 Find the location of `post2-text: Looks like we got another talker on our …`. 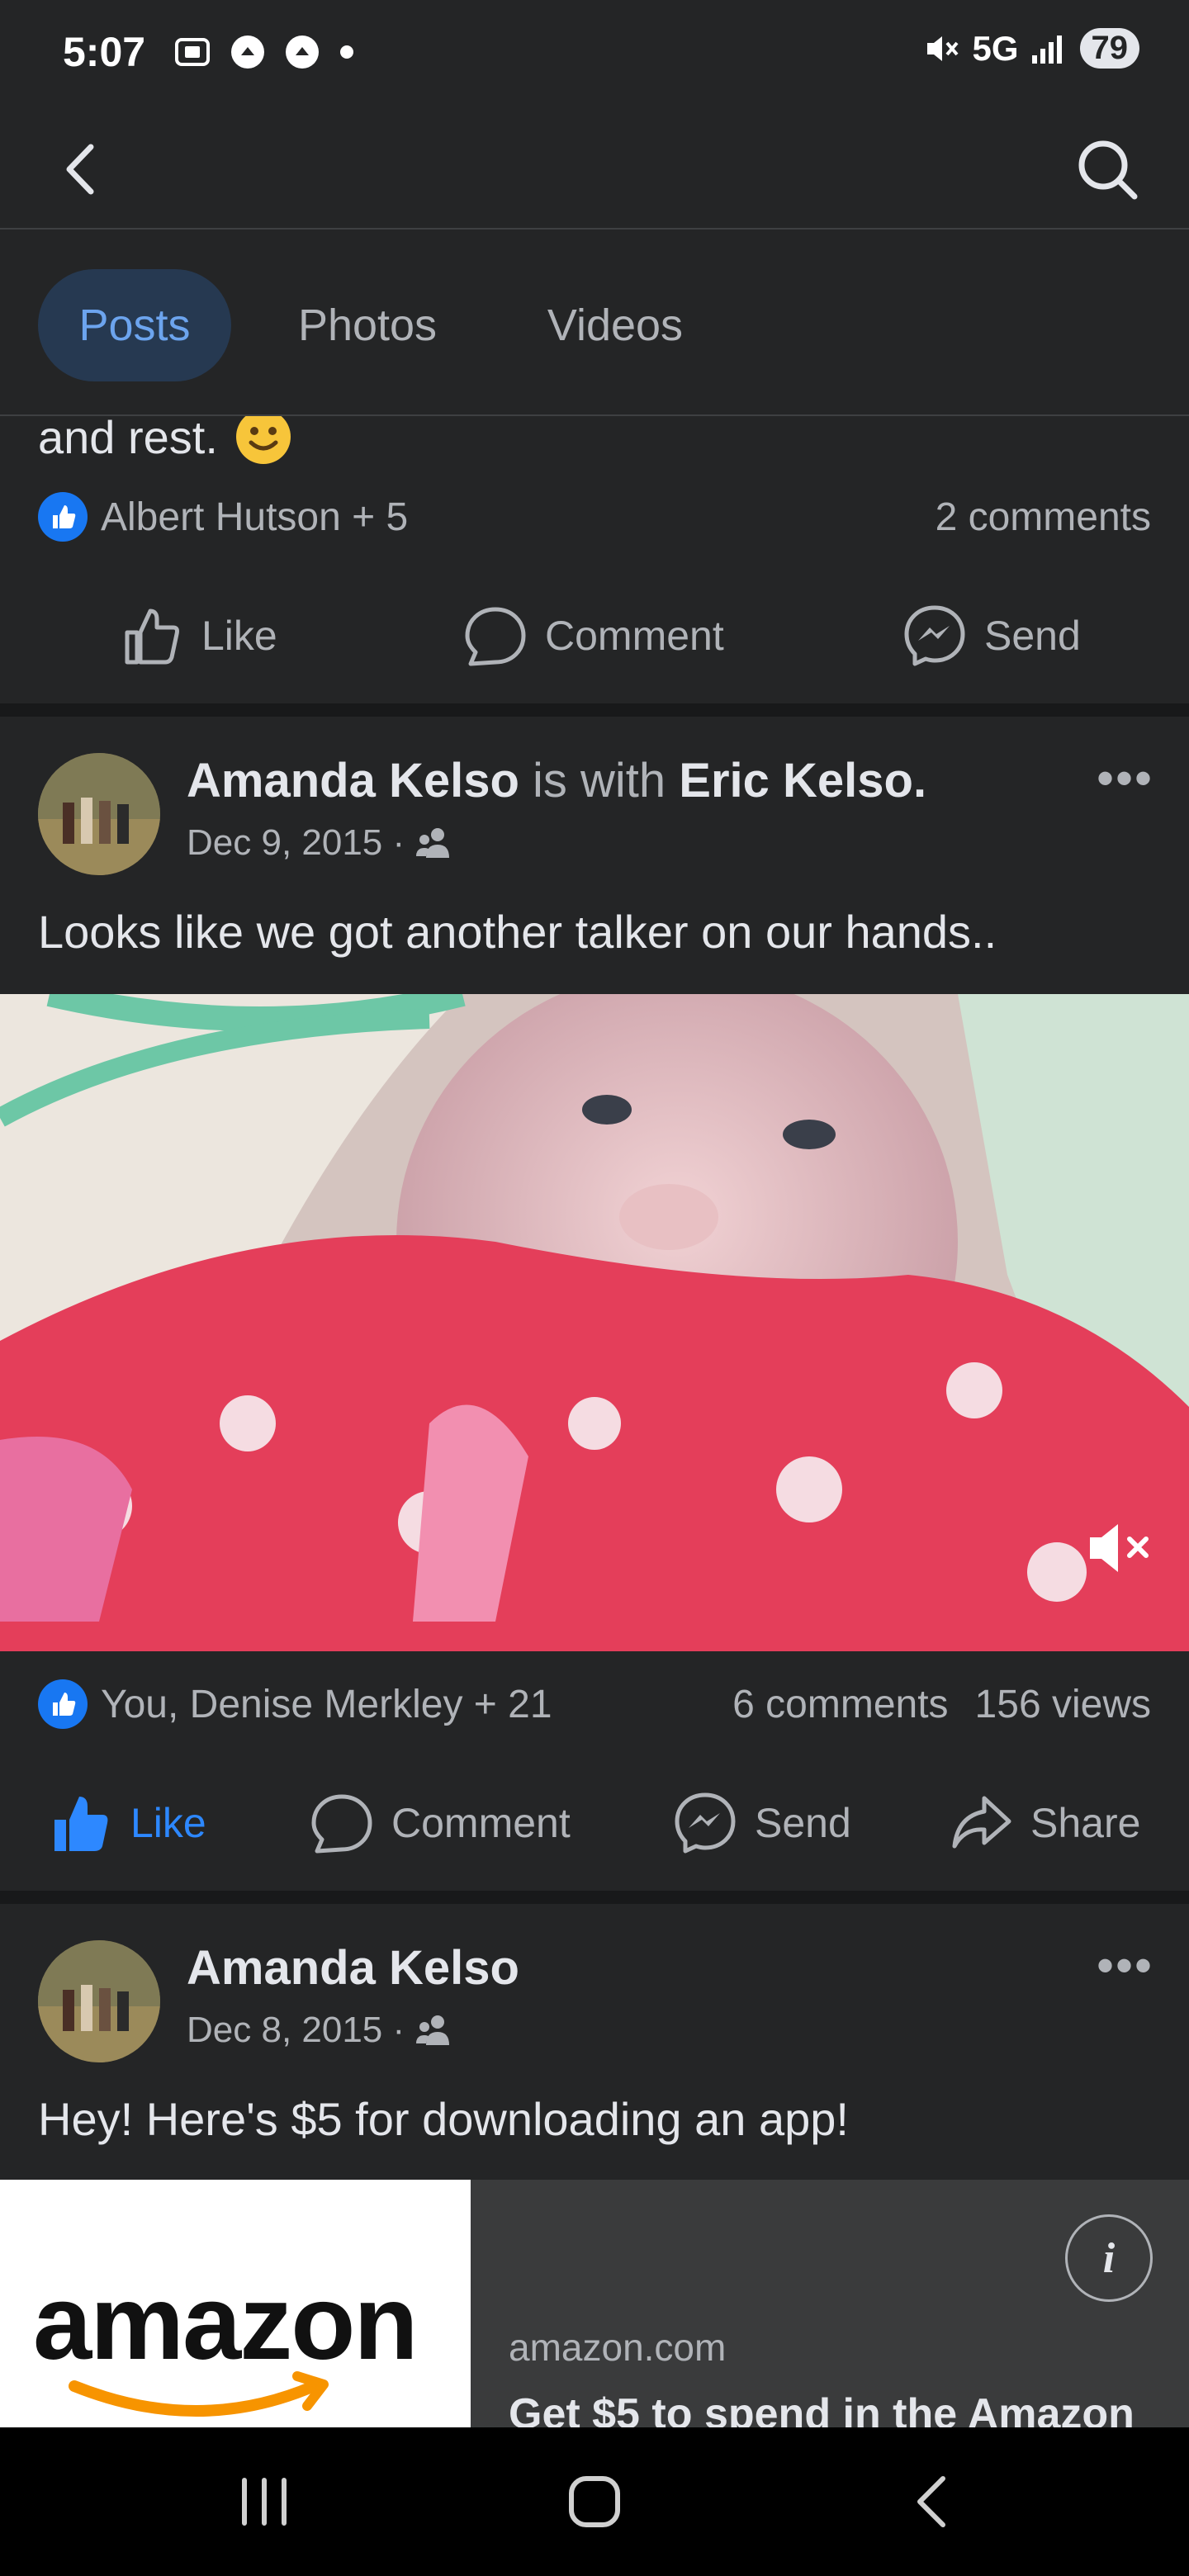

post2-text: Looks like we got another talker on our … is located at coordinates (517, 932).